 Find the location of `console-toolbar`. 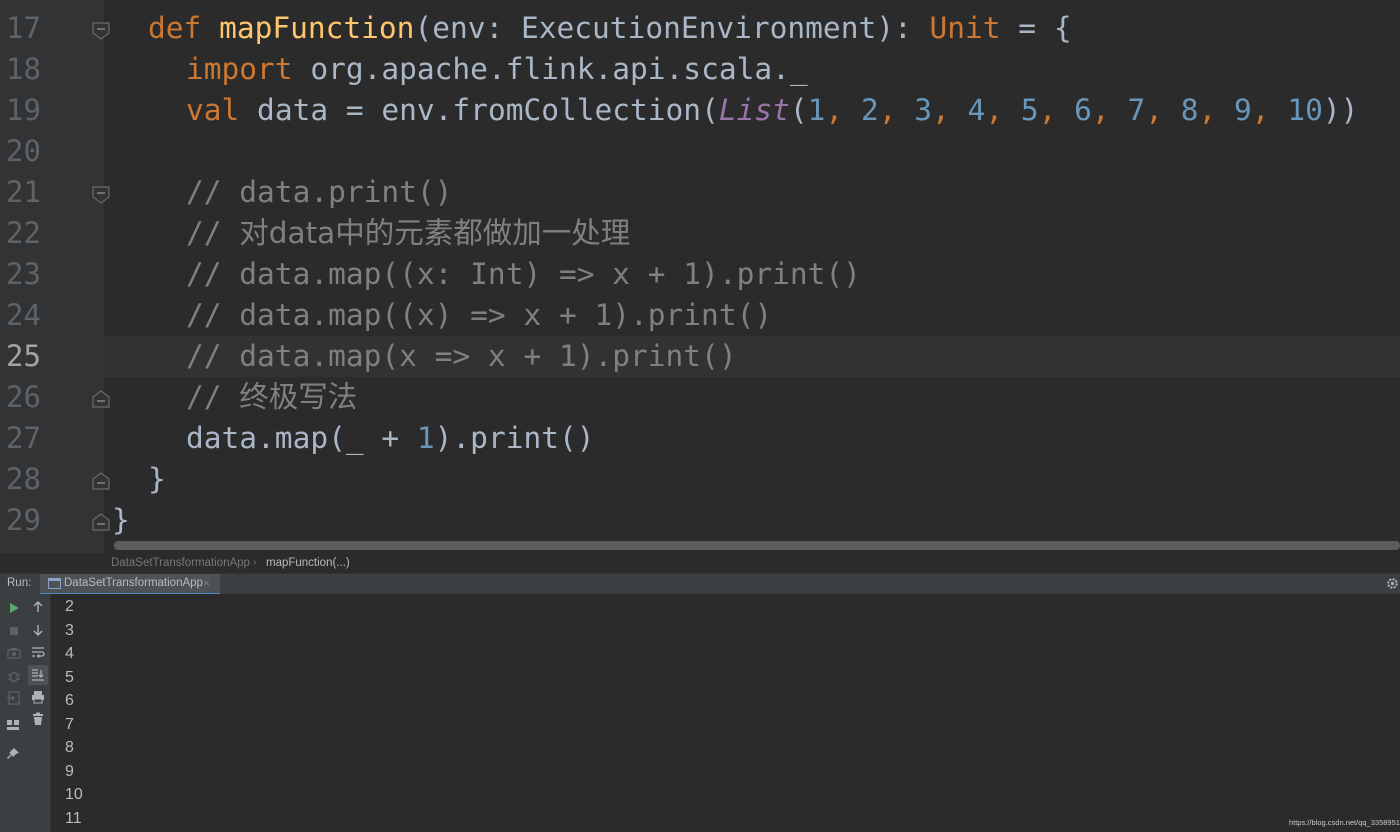

console-toolbar is located at coordinates (38, 713).